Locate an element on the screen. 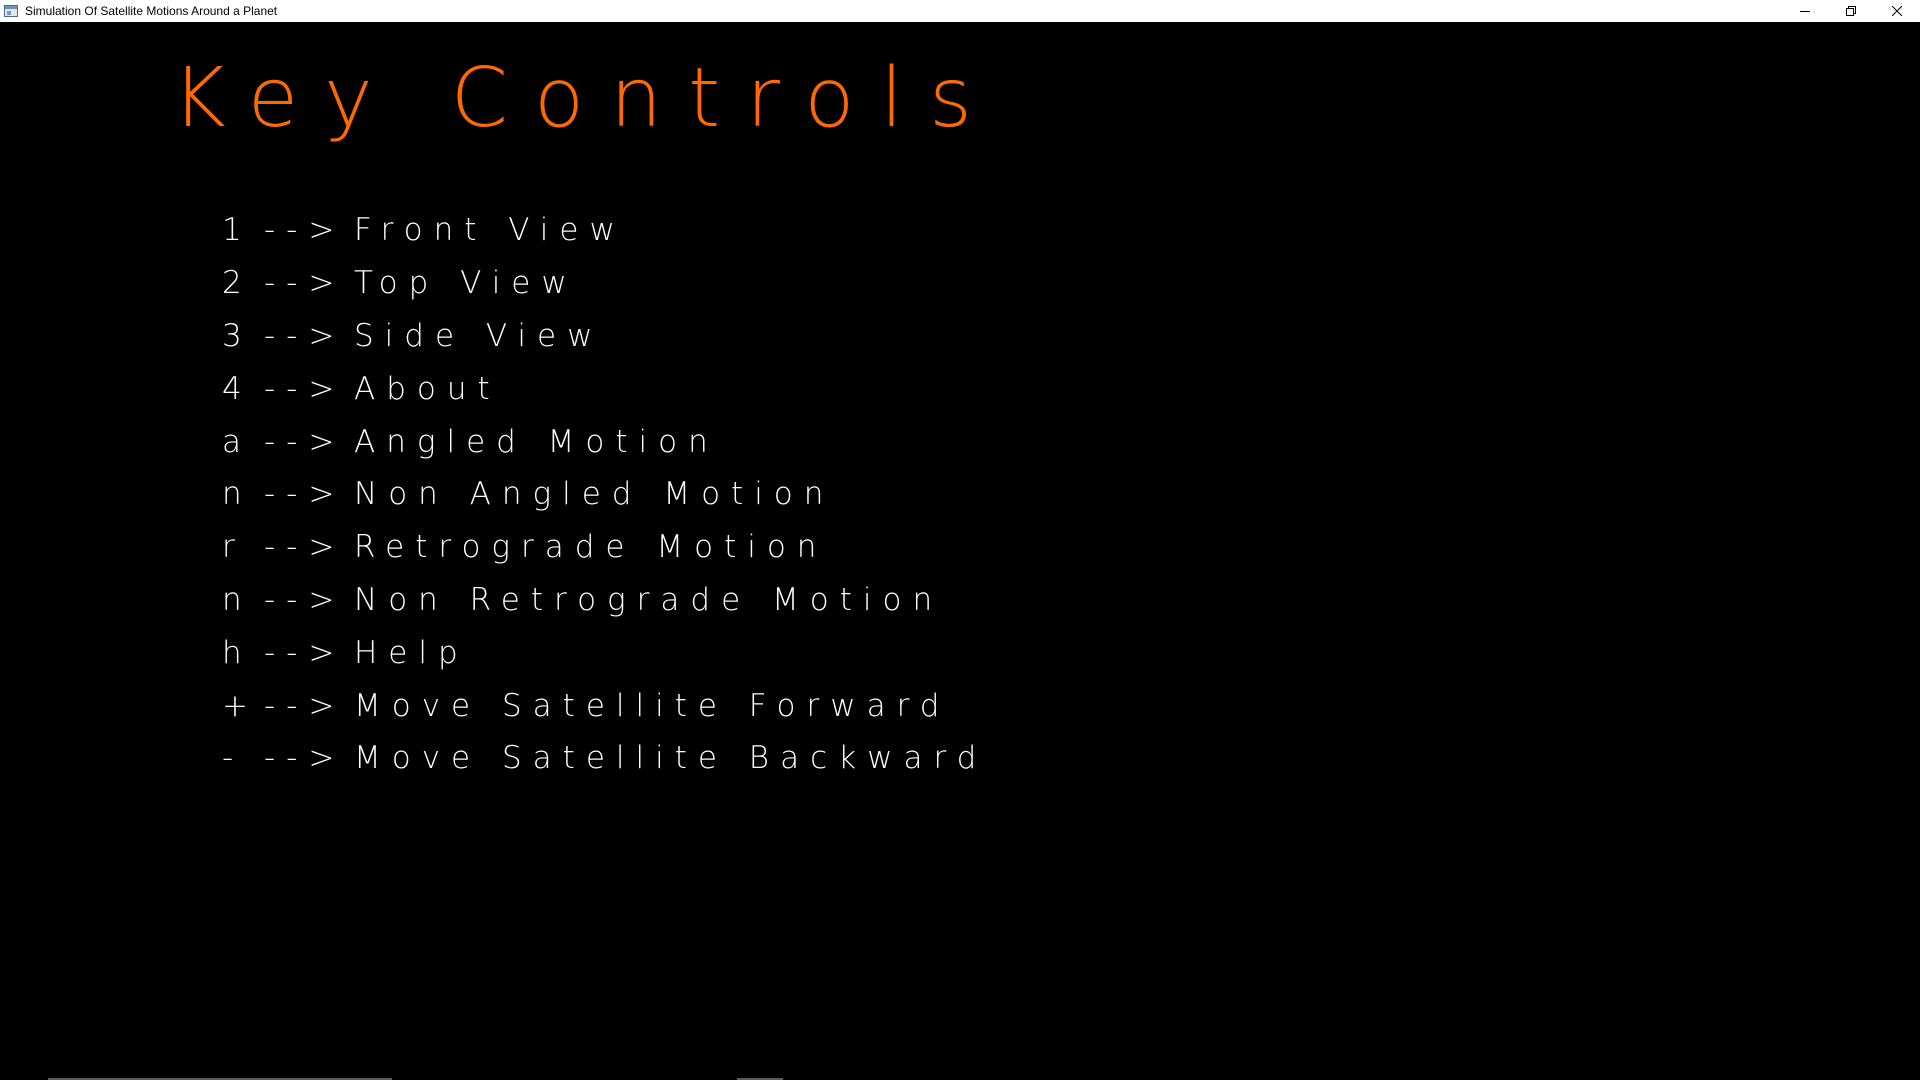  control-key: + is located at coordinates (240, 705).